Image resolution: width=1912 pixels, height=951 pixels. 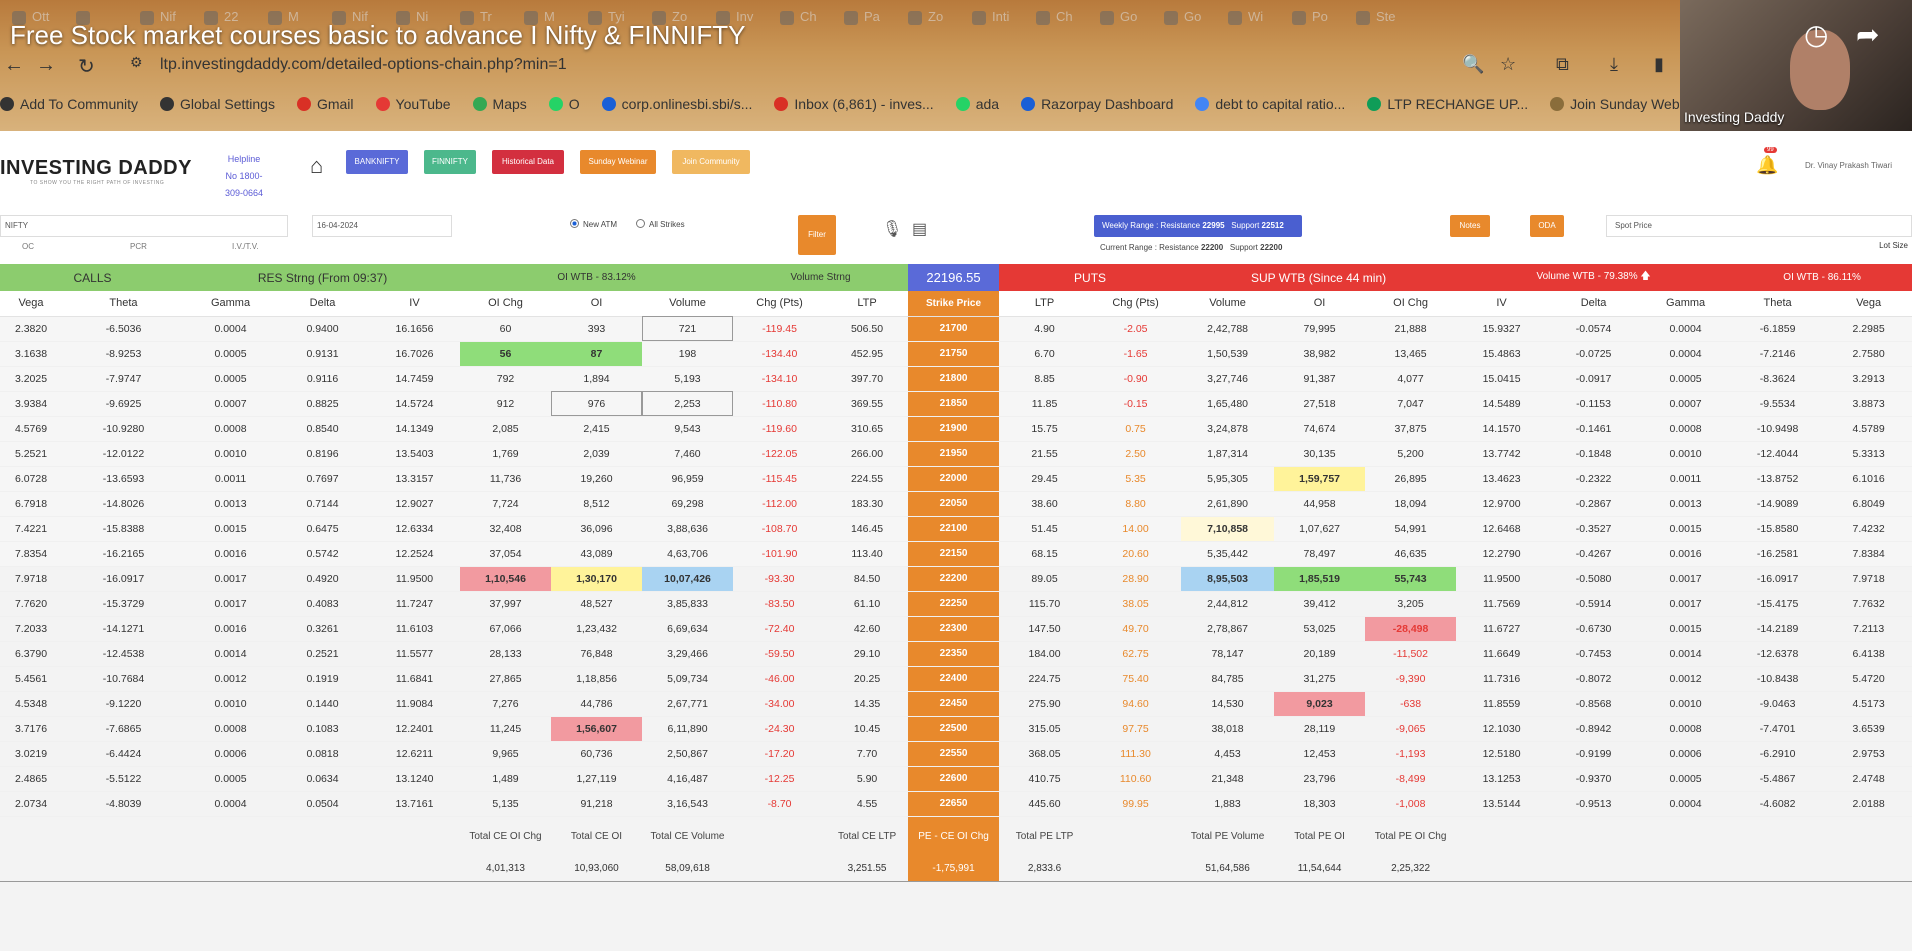 What do you see at coordinates (954, 479) in the screenshot?
I see `strike-price-cell: 22000` at bounding box center [954, 479].